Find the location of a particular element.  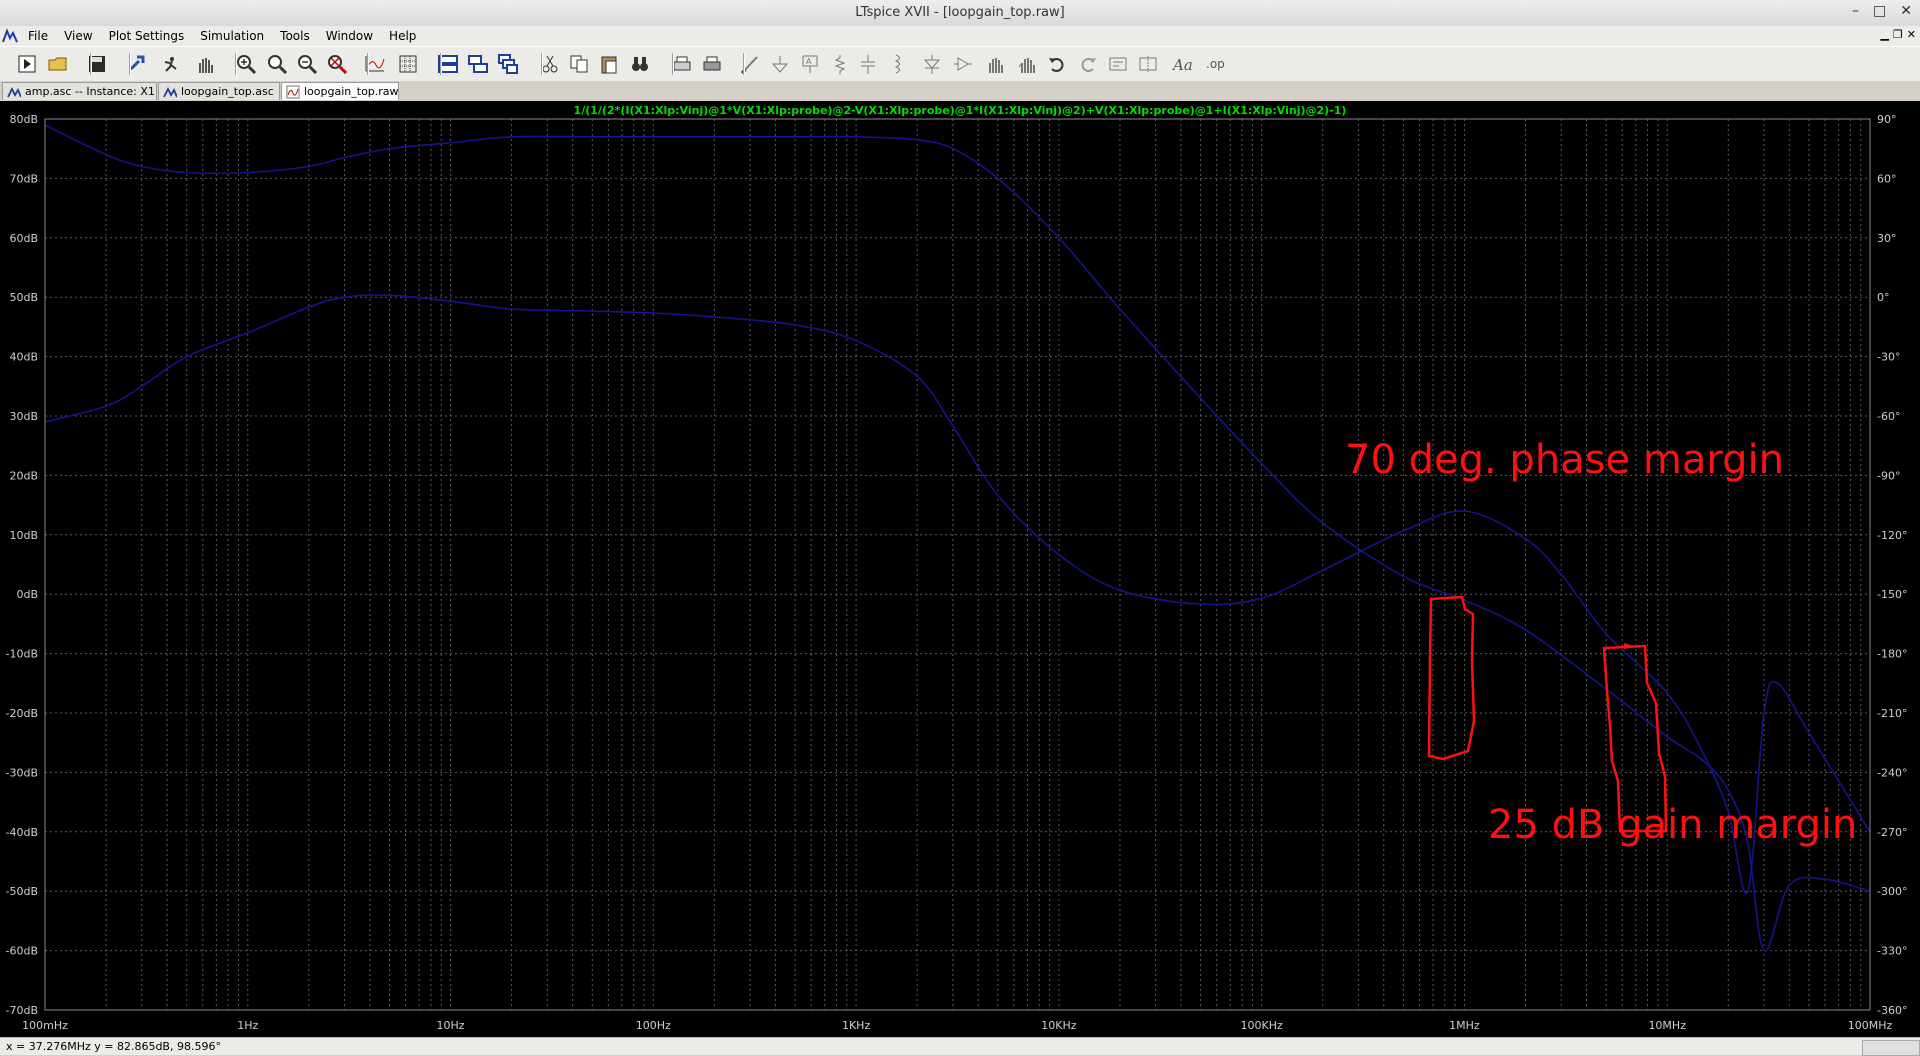

move-icon is located at coordinates (995, 64).